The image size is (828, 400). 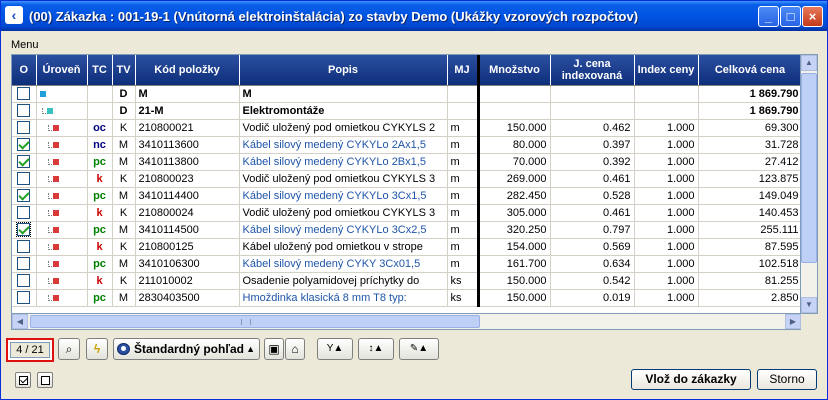 I want to click on insert-into-order-button: Vlož do zákazky, so click(x=691, y=379).